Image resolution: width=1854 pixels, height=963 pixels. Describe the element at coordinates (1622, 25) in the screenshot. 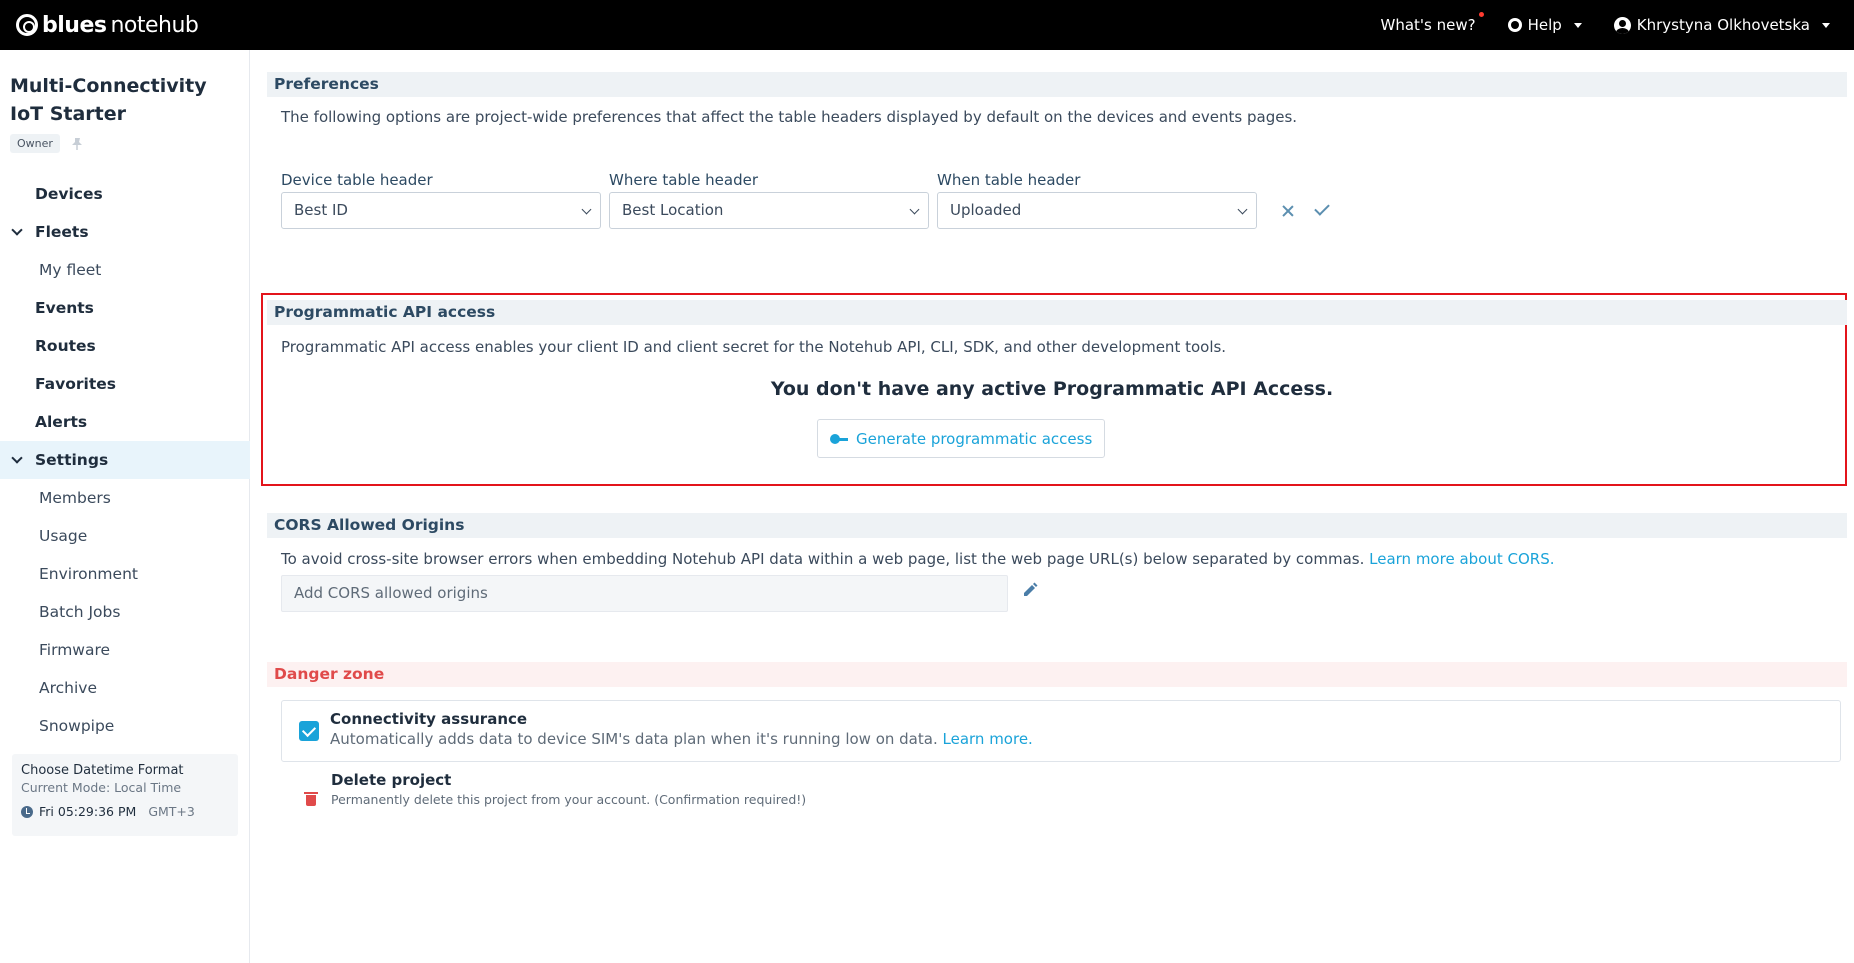

I see `user-icon` at that location.